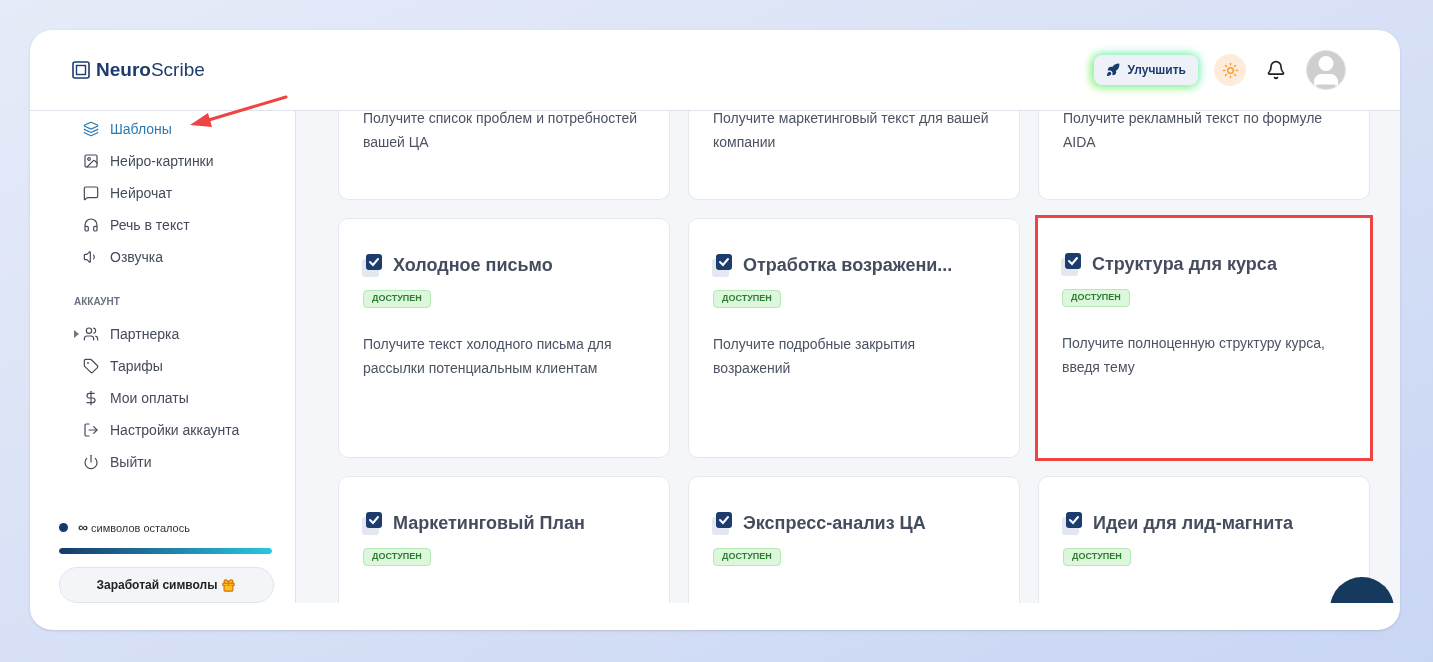  I want to click on gift-icon, so click(229, 585).